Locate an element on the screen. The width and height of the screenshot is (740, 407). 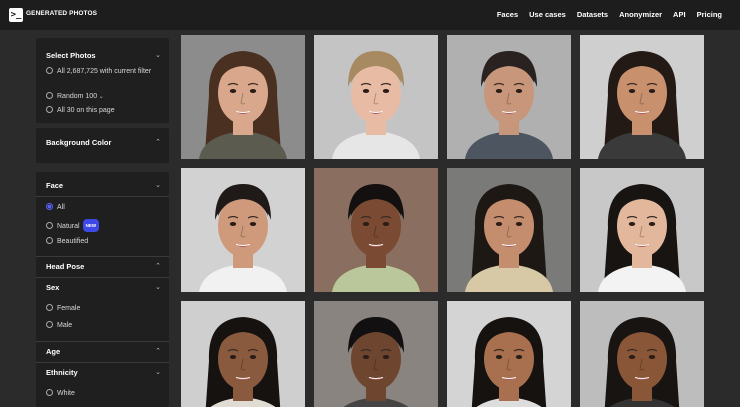
nav-datasets: Datasets is located at coordinates (592, 14).